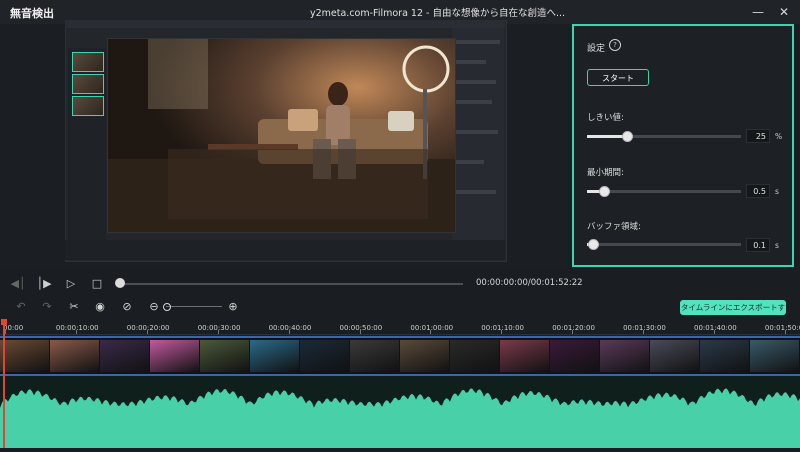 Image resolution: width=800 pixels, height=452 pixels. Describe the element at coordinates (664, 191) in the screenshot. I see `min-duration-slider` at that location.